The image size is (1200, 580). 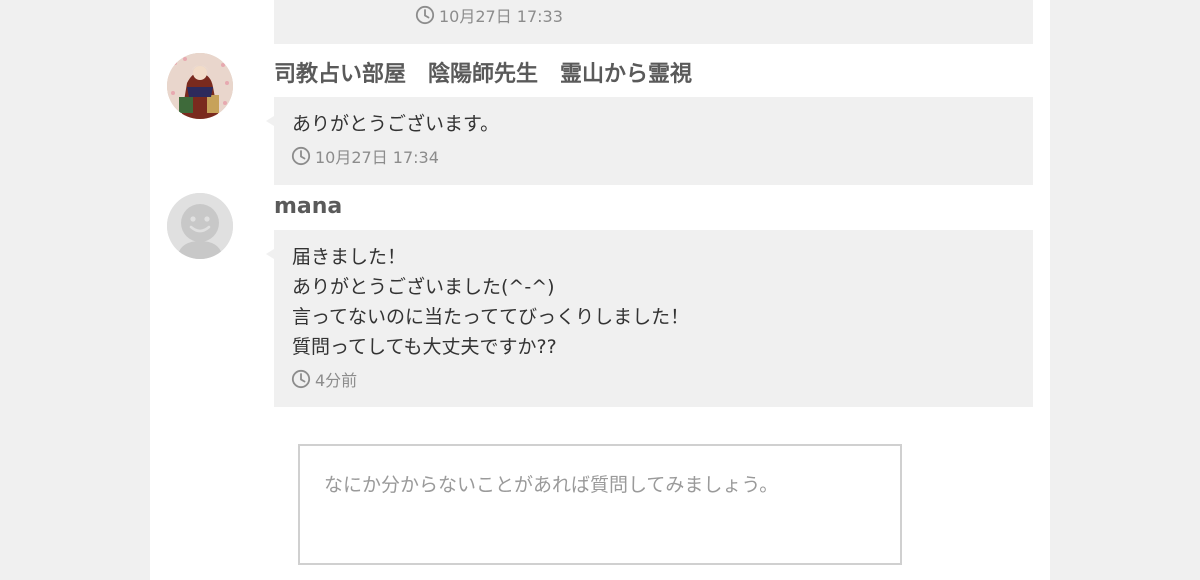 I want to click on author-name: 司教占い部屋 陰陽師先生 霊山から霊視, so click(x=483, y=74).